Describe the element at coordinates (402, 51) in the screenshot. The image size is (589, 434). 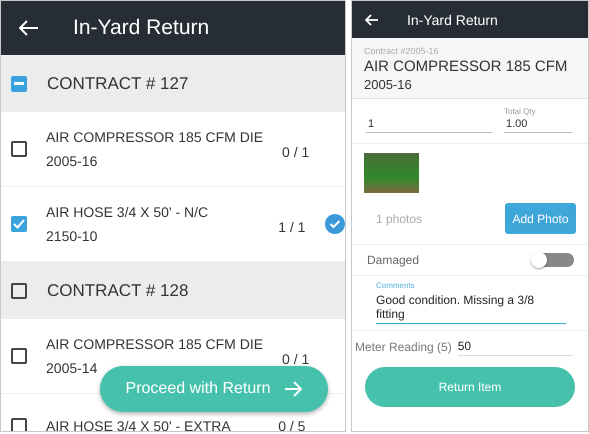
I see `contract-number: Contract #2005-16` at that location.